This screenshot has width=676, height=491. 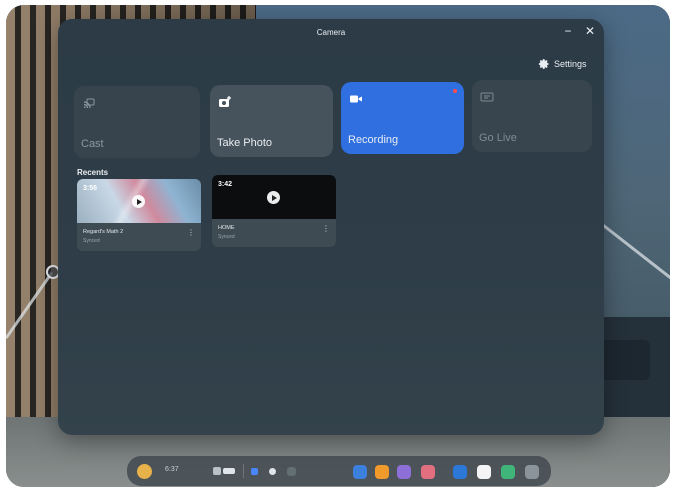 I want to click on settings-label: Settings, so click(x=570, y=64).